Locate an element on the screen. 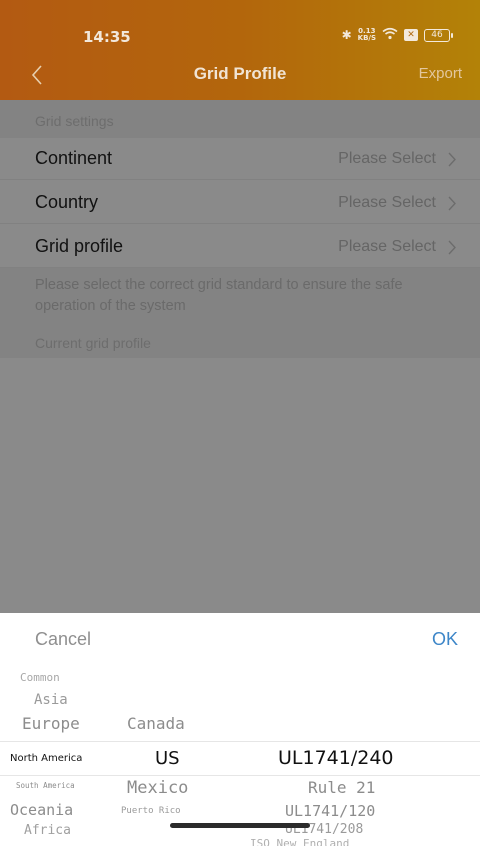 Image resolution: width=480 pixels, height=846 pixels. export-button: Export is located at coordinates (440, 73).